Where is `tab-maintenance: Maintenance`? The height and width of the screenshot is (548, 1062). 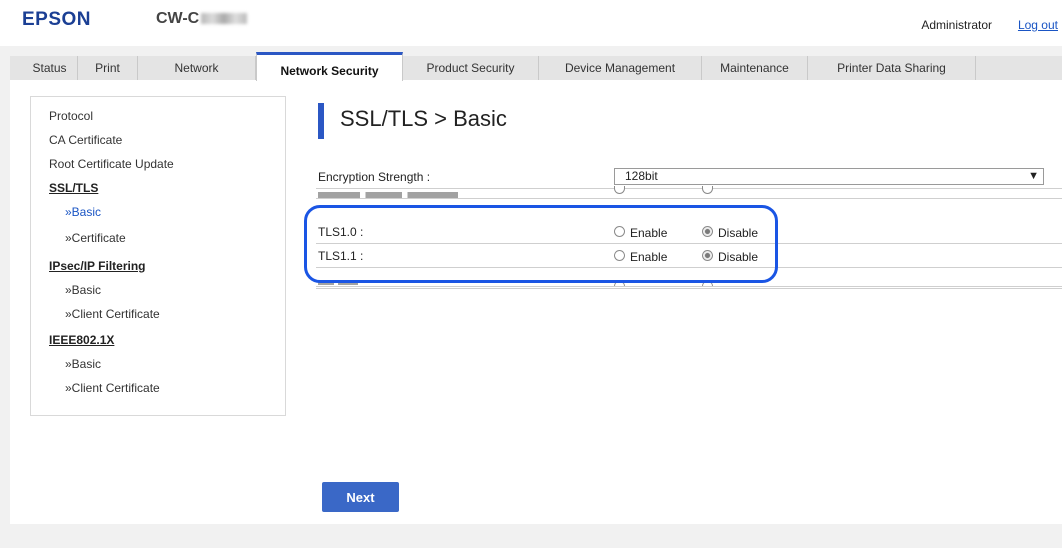
tab-maintenance: Maintenance is located at coordinates (755, 68).